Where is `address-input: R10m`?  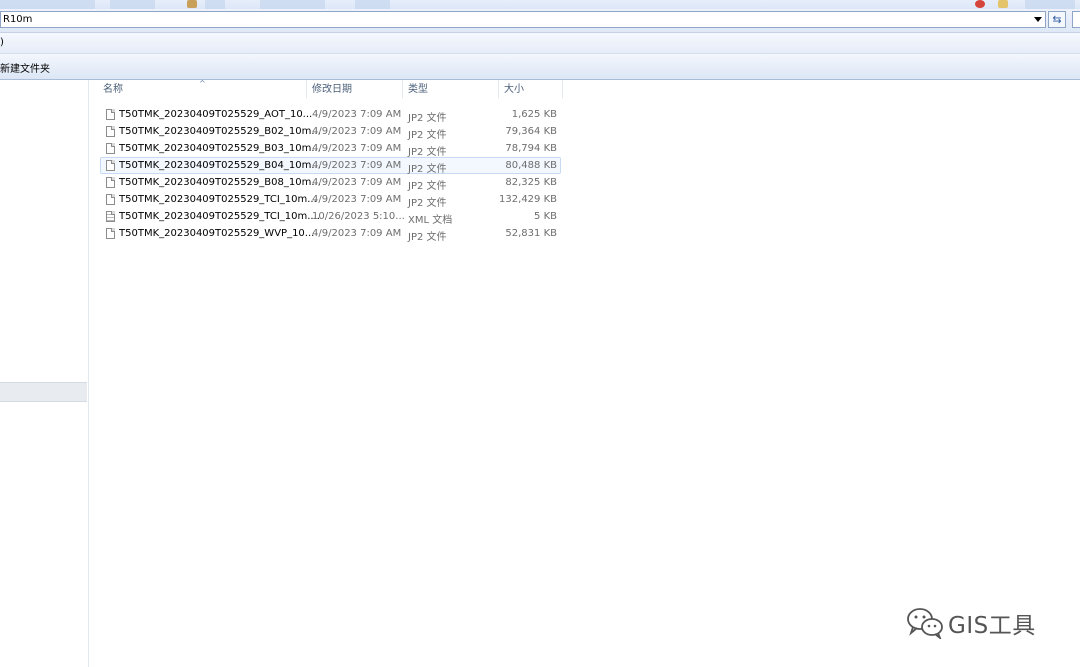 address-input: R10m is located at coordinates (523, 19).